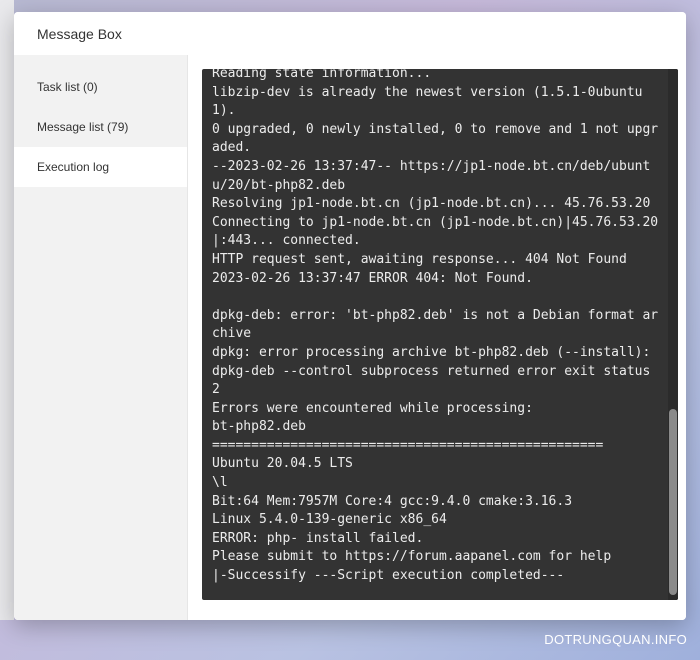 The image size is (700, 660). I want to click on log-scrollbar, so click(673, 334).